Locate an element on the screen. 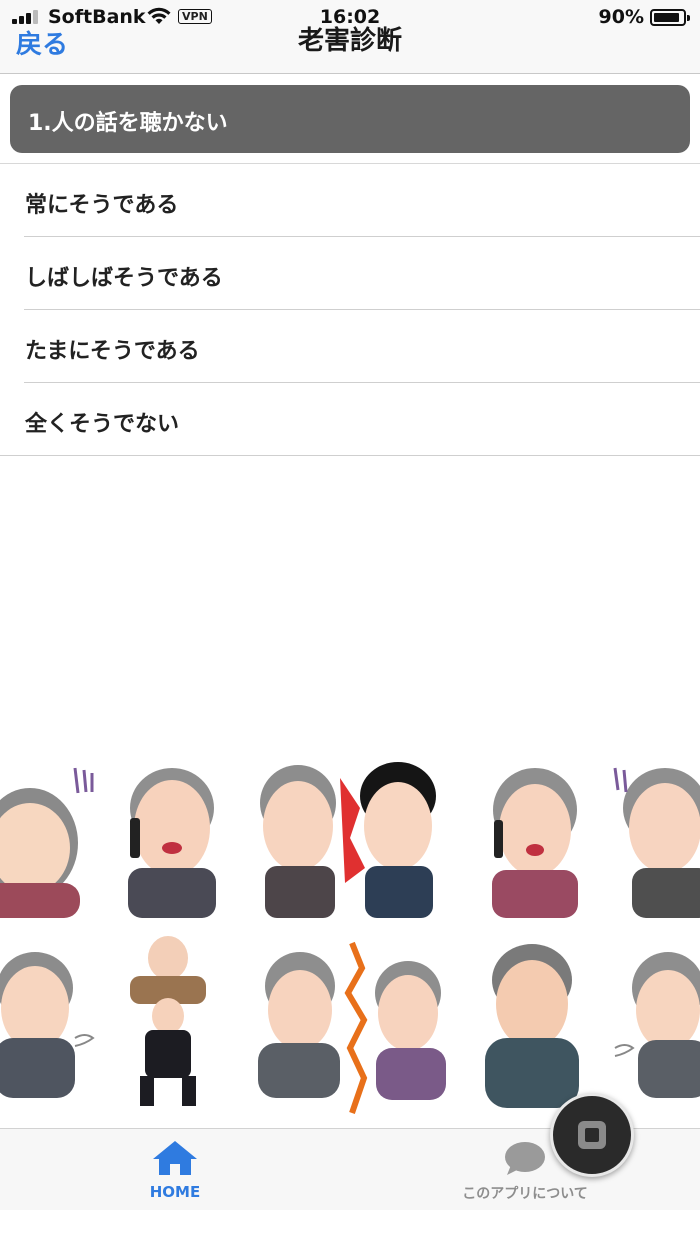 Image resolution: width=700 pixels, height=1244 pixels. bottom-safe-area is located at coordinates (350, 1227).